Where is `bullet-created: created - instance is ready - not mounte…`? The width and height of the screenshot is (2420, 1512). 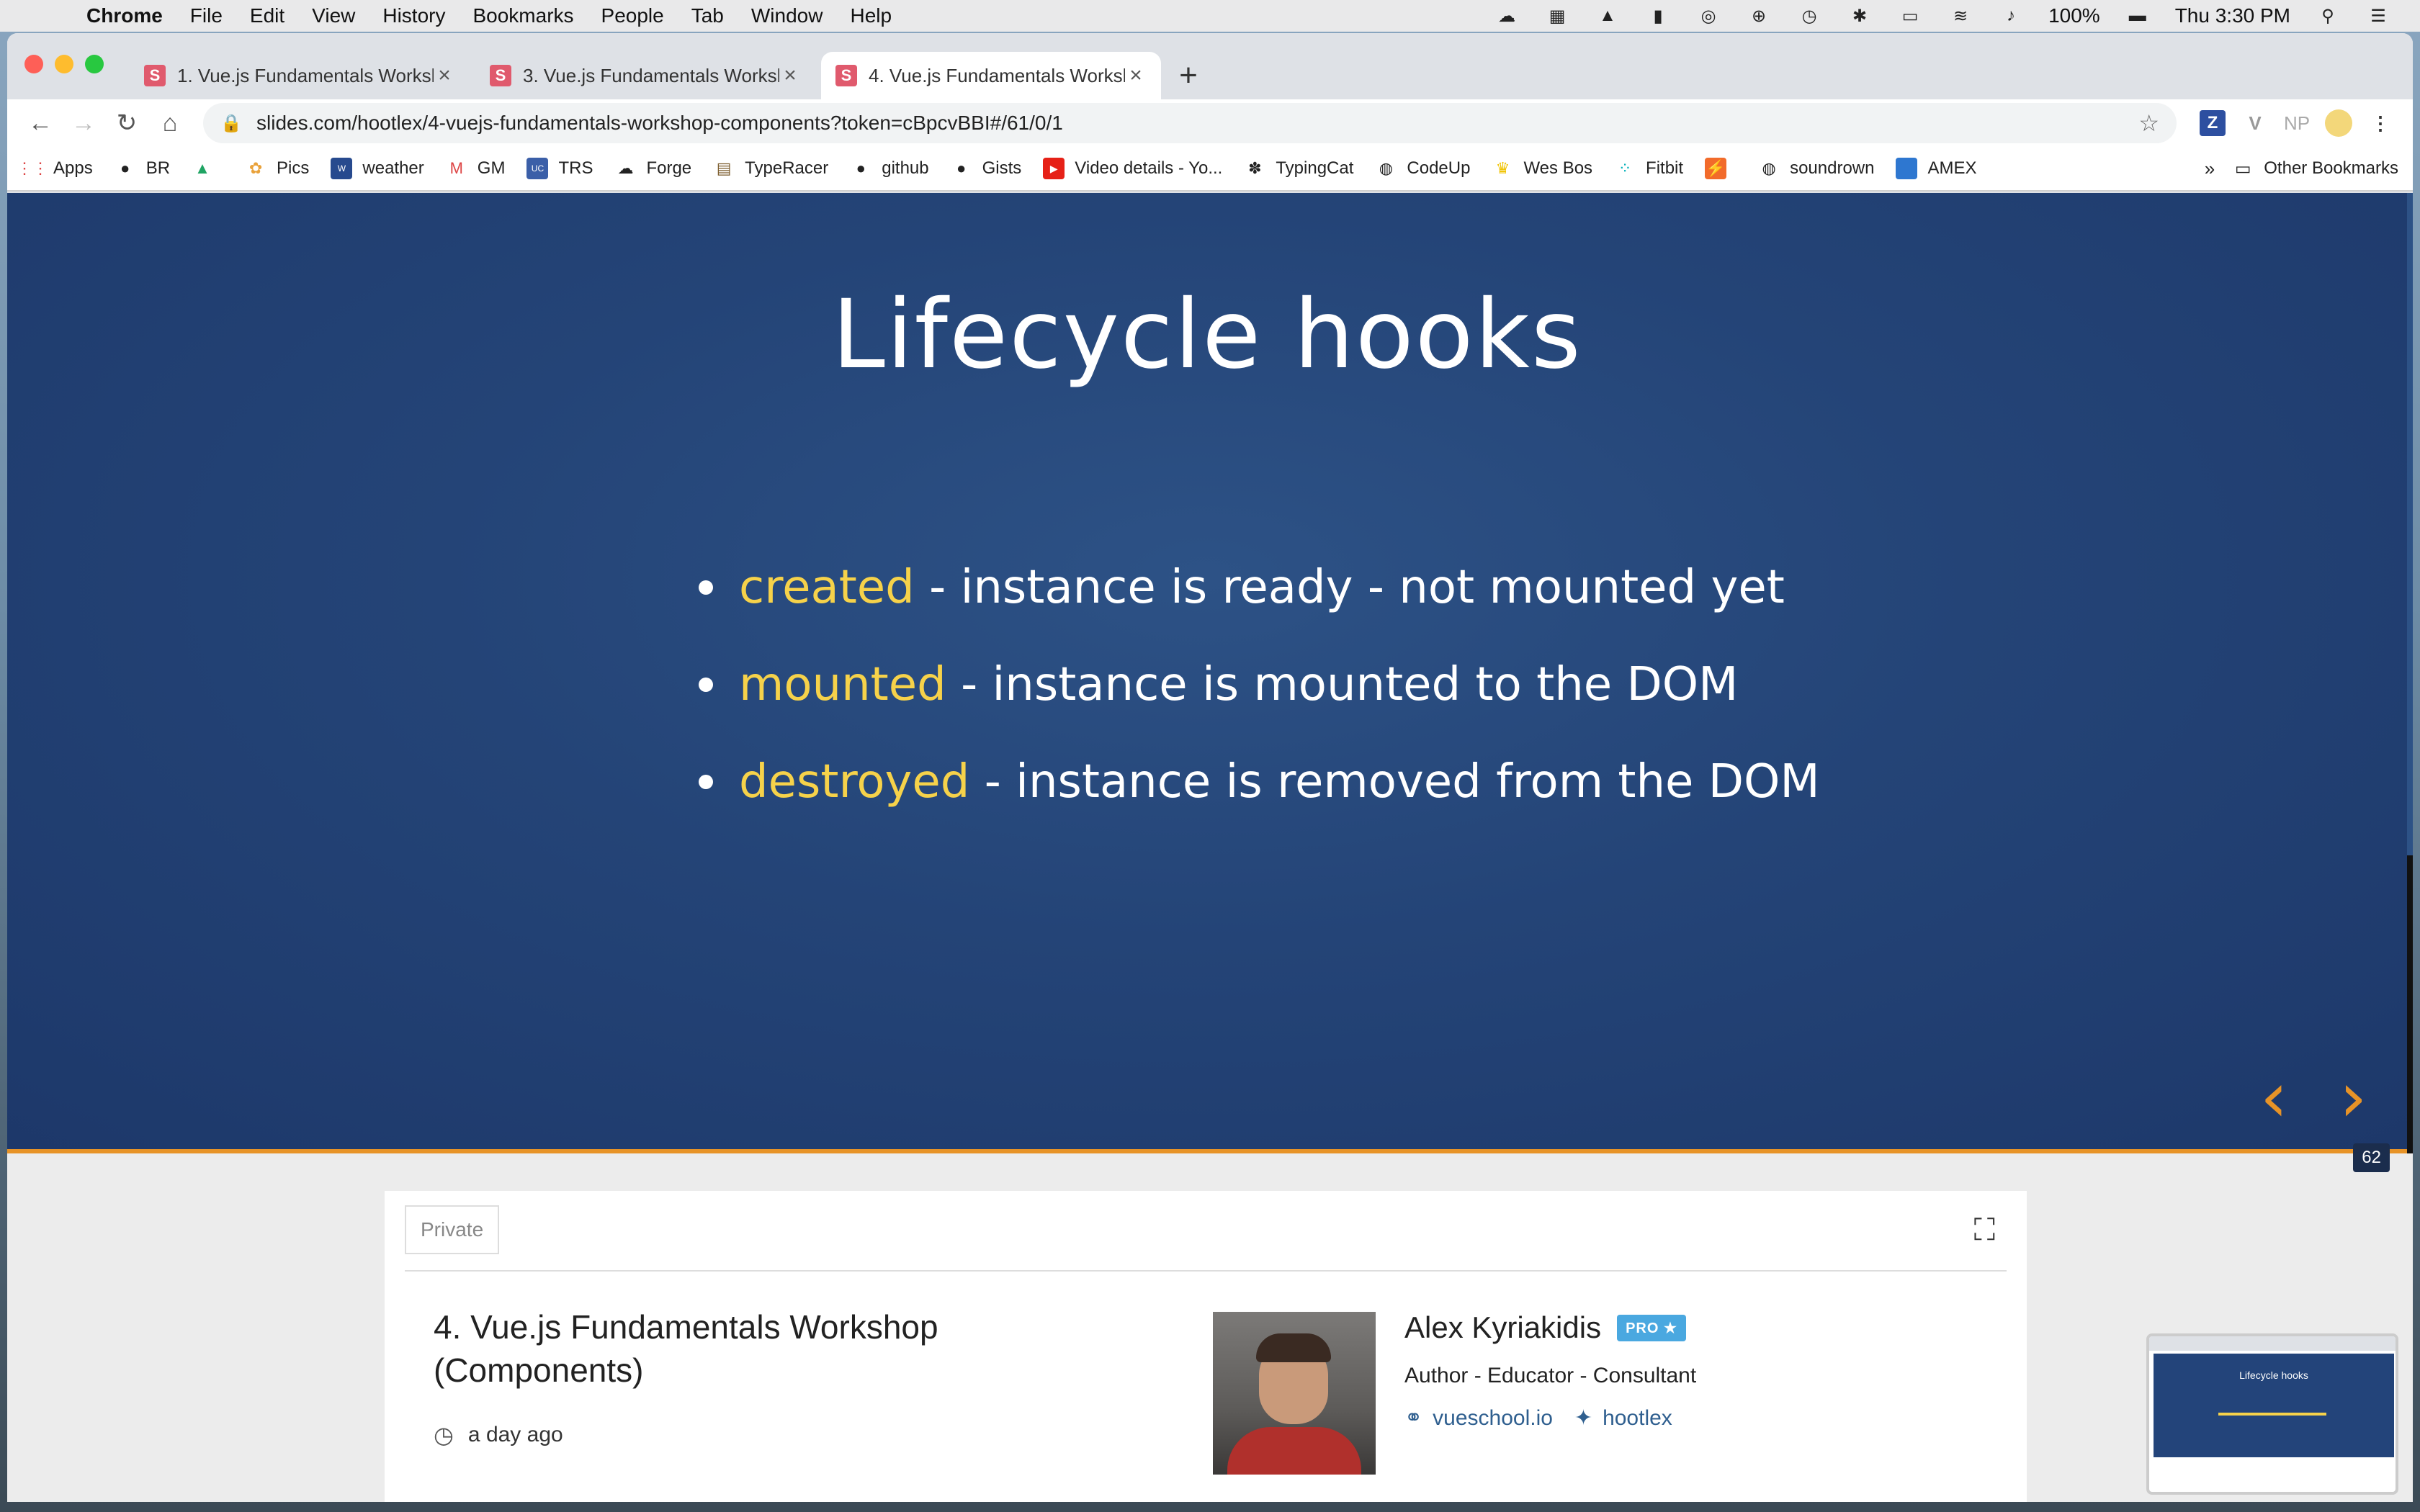
bullet-created: created - instance is ready - not mounte… is located at coordinates (1259, 587).